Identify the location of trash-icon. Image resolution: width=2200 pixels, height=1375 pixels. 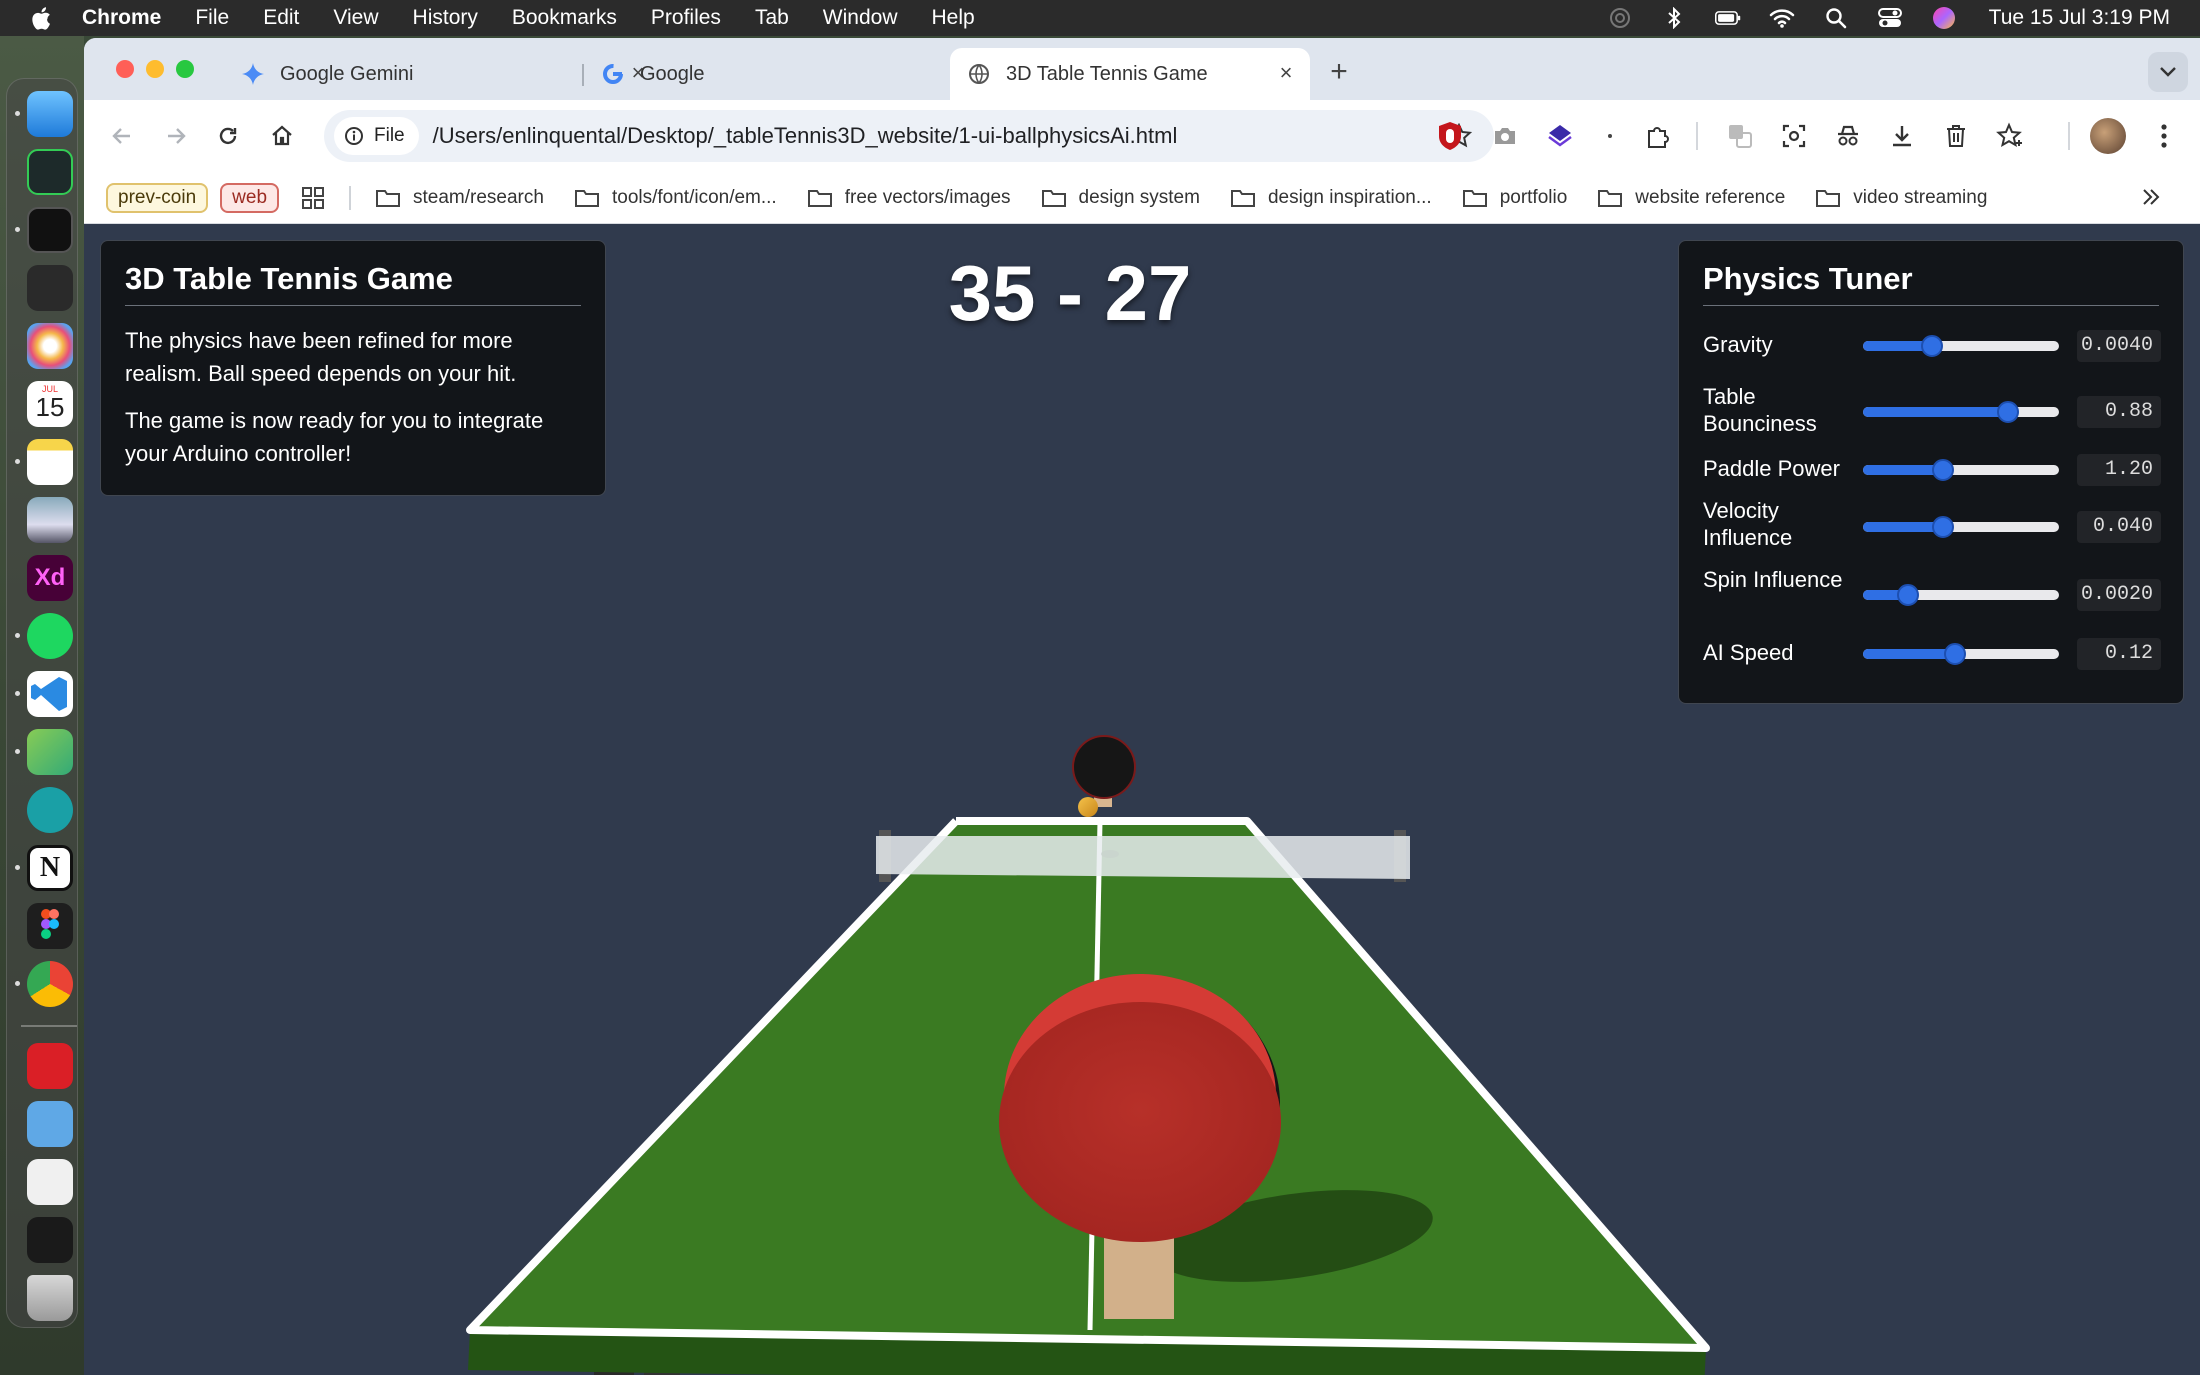
(50, 1298).